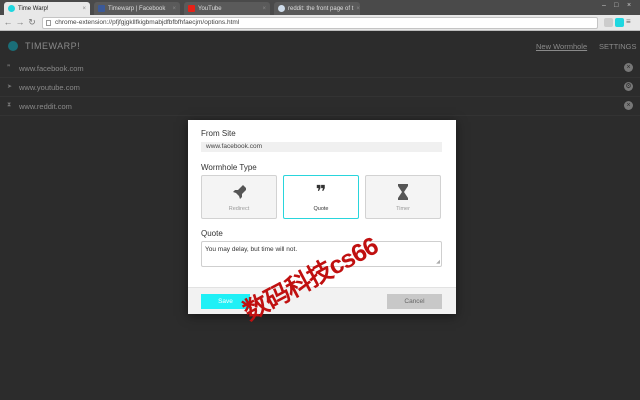  What do you see at coordinates (320, 88) in the screenshot?
I see `site-row: ➤ www.youtube.com ⚙` at bounding box center [320, 88].